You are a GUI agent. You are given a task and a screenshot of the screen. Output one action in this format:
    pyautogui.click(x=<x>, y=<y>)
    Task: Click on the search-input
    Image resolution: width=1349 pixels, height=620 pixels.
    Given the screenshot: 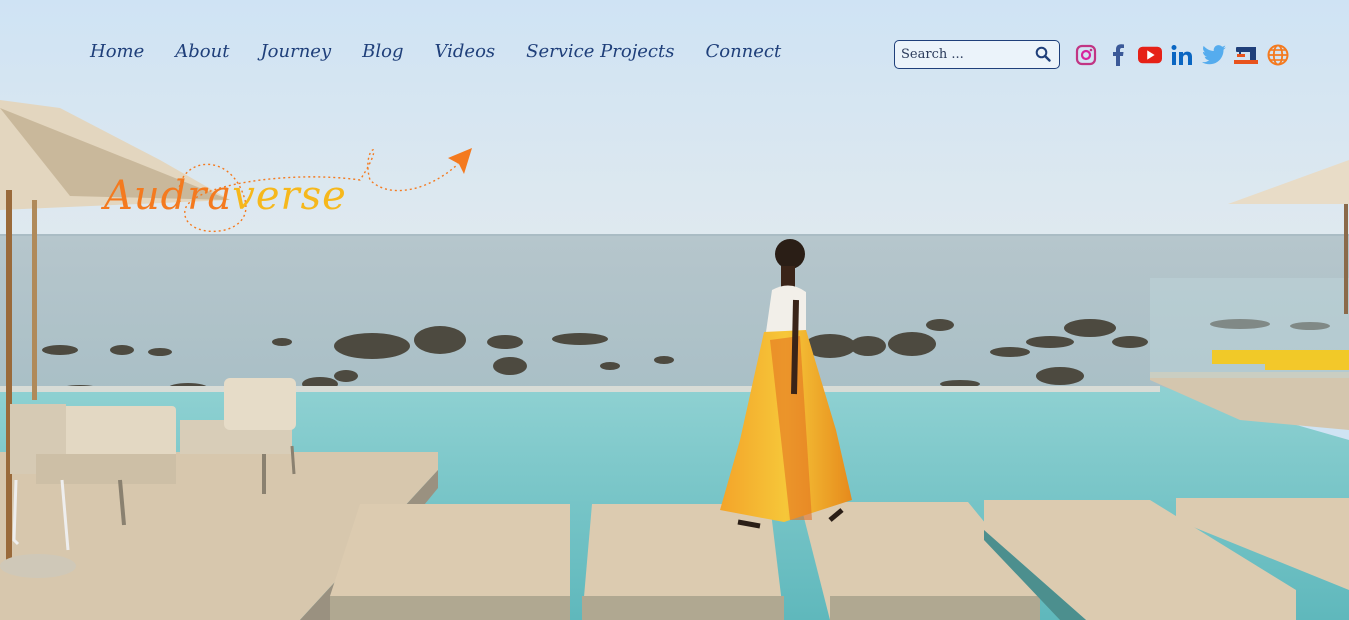 What is the action you would take?
    pyautogui.click(x=966, y=54)
    